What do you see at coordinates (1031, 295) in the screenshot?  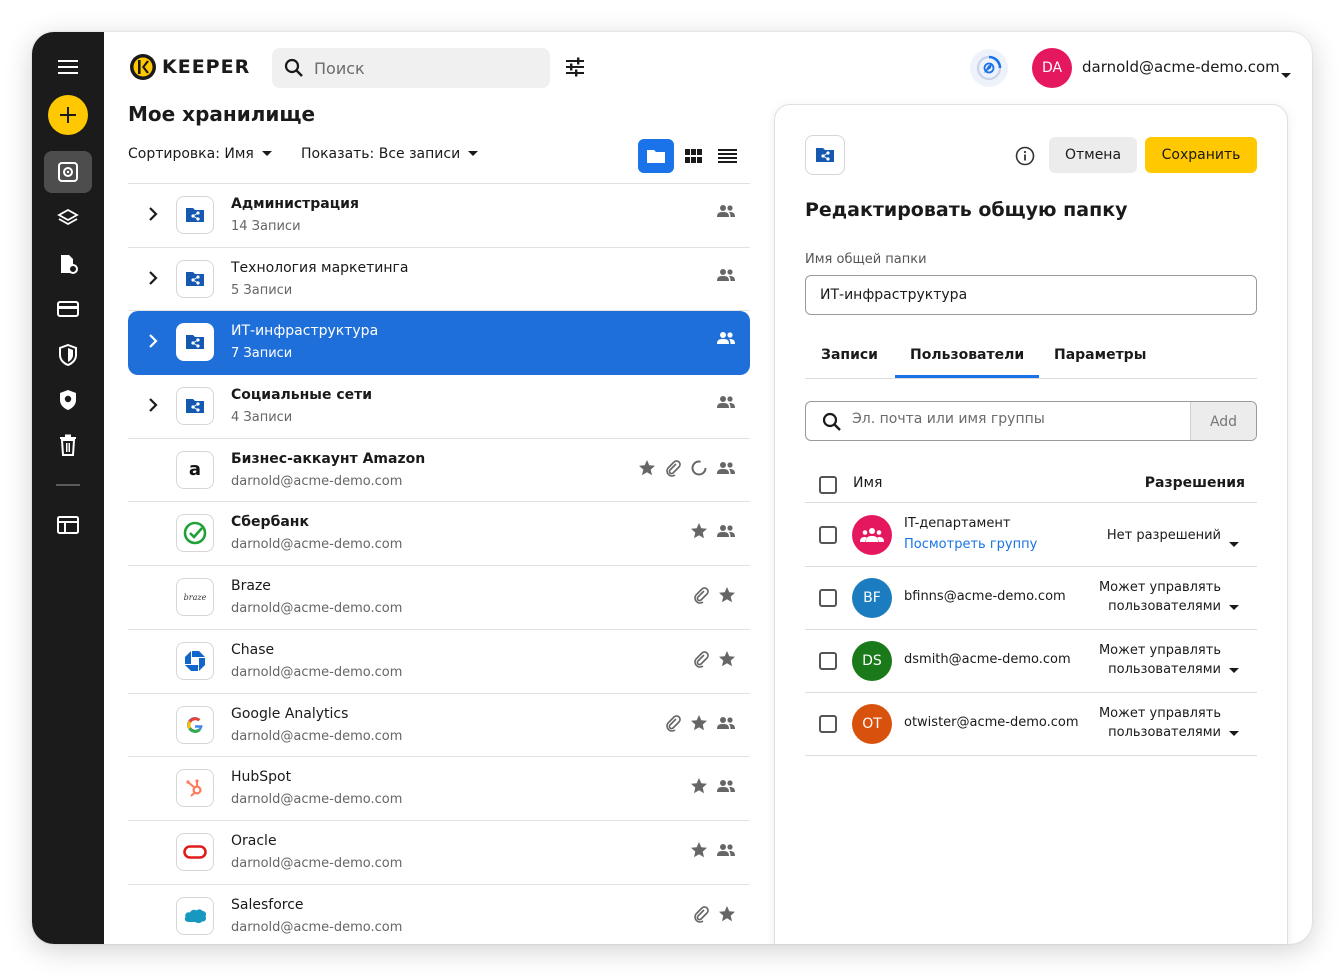 I see `folder-name-input` at bounding box center [1031, 295].